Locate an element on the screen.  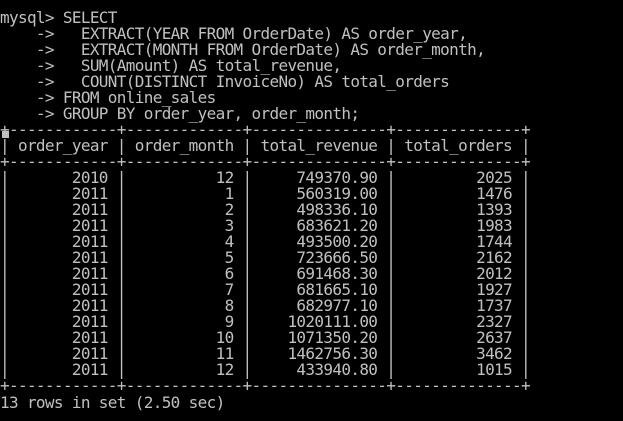
result-summary: 13 rows in set (2.50 sec) is located at coordinates (112, 402).